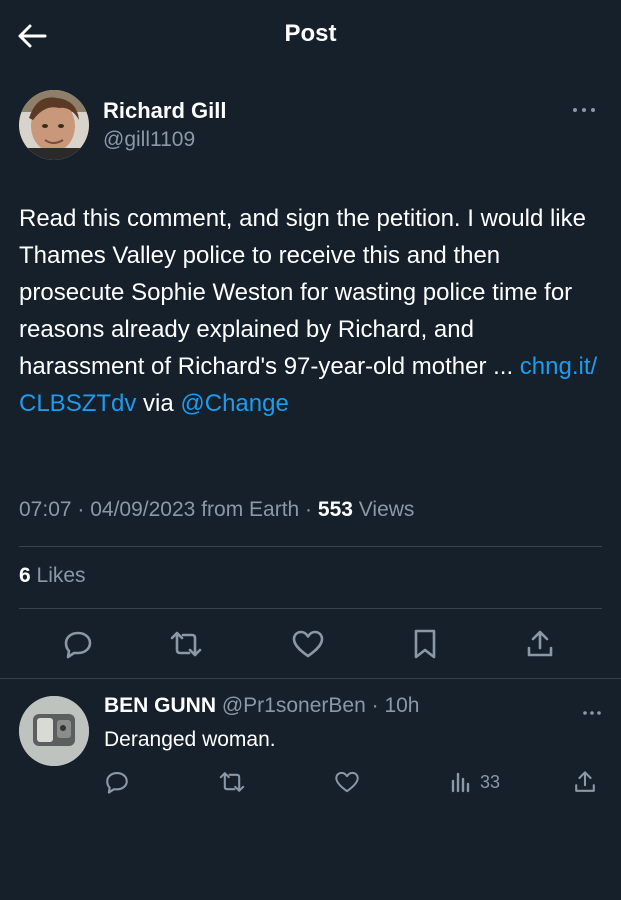 The height and width of the screenshot is (900, 621). I want to click on more-options-button, so click(584, 110).